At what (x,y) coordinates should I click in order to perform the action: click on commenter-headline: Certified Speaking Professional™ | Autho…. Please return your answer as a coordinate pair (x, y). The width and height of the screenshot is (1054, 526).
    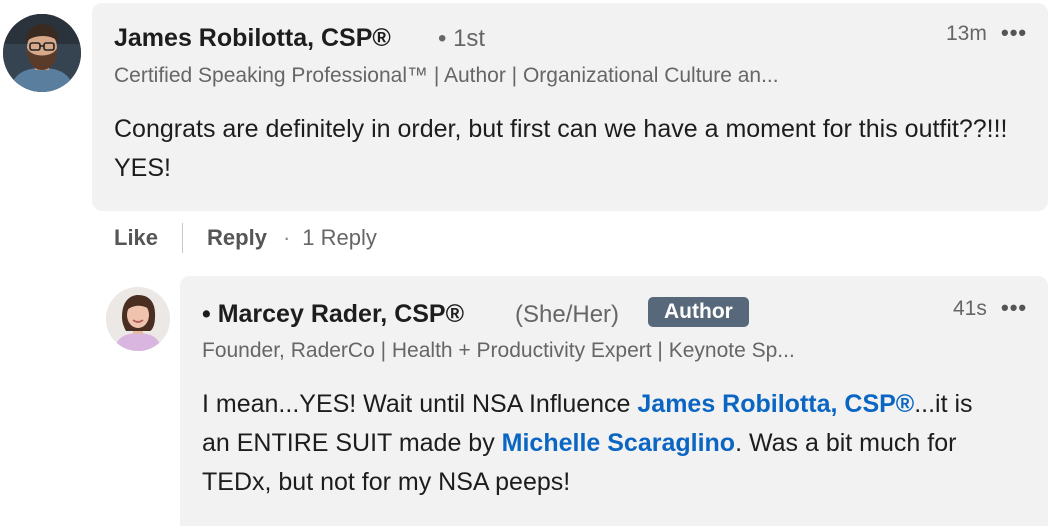
    Looking at the image, I should click on (446, 75).